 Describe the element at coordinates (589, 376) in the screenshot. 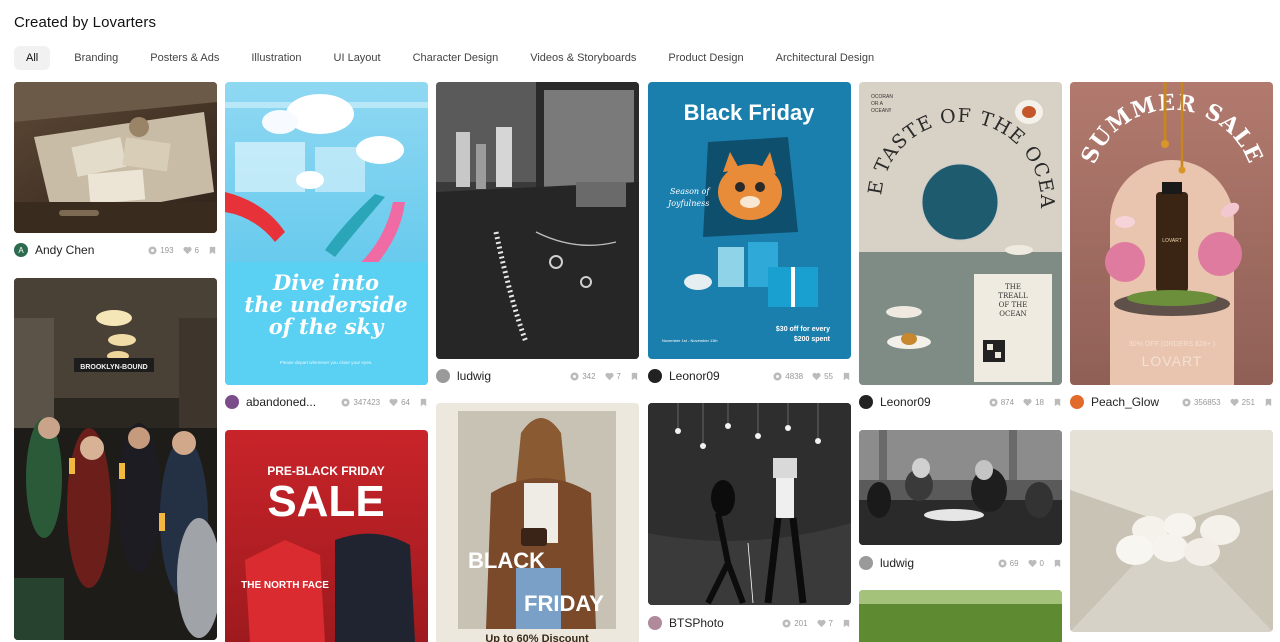

I see `view-count: 342` at that location.